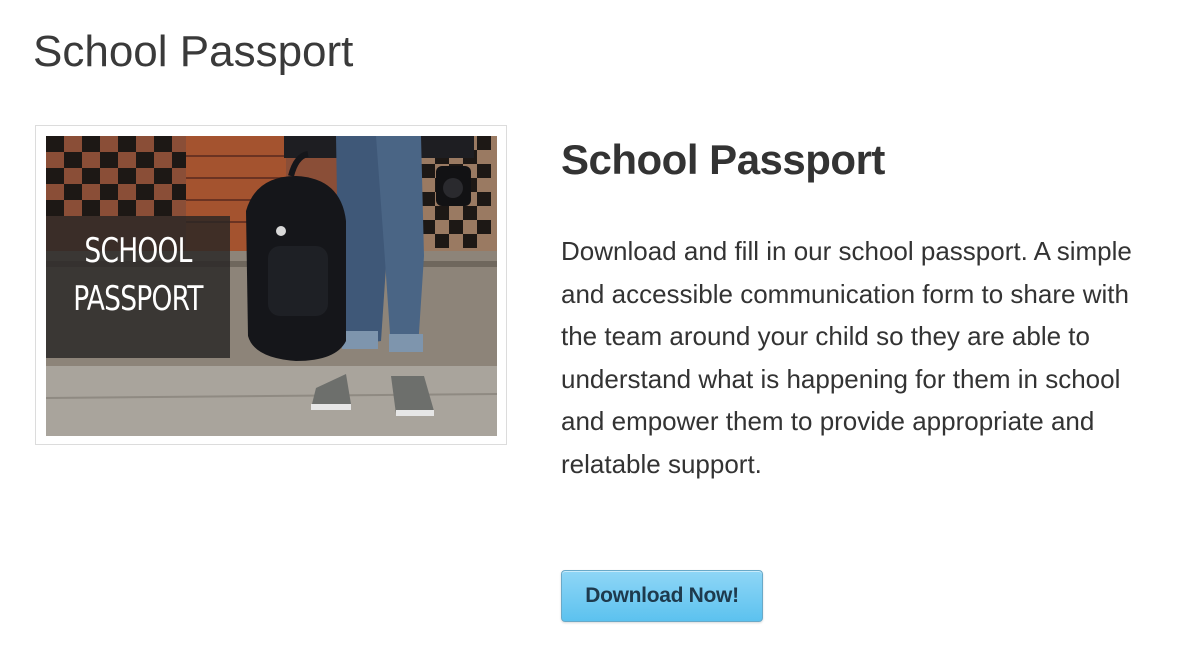 The height and width of the screenshot is (672, 1200). Describe the element at coordinates (723, 159) in the screenshot. I see `content-title: School Passport` at that location.